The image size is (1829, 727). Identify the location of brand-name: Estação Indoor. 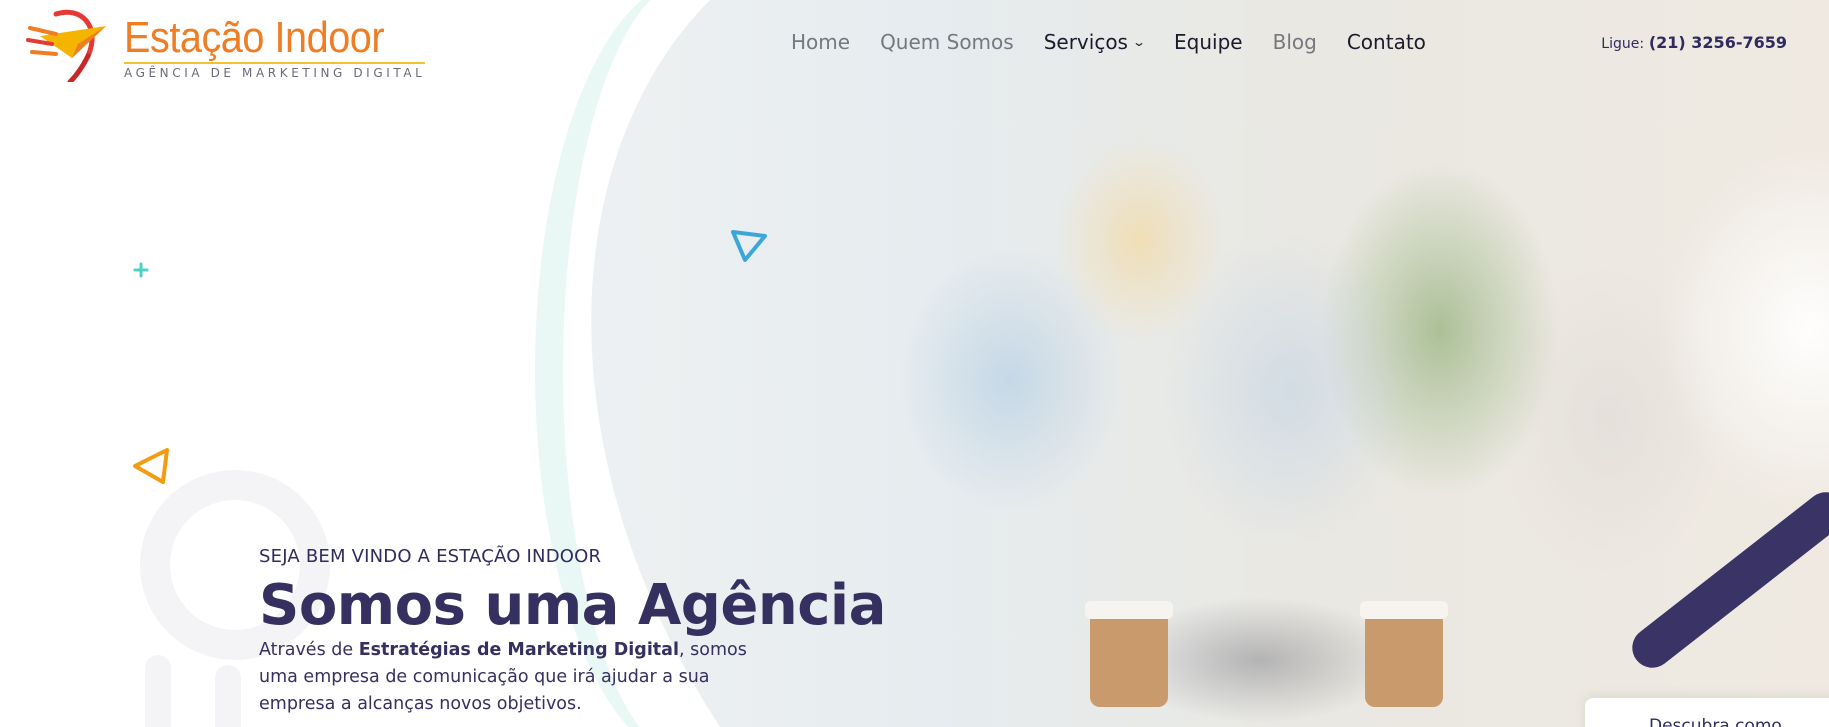
(254, 37).